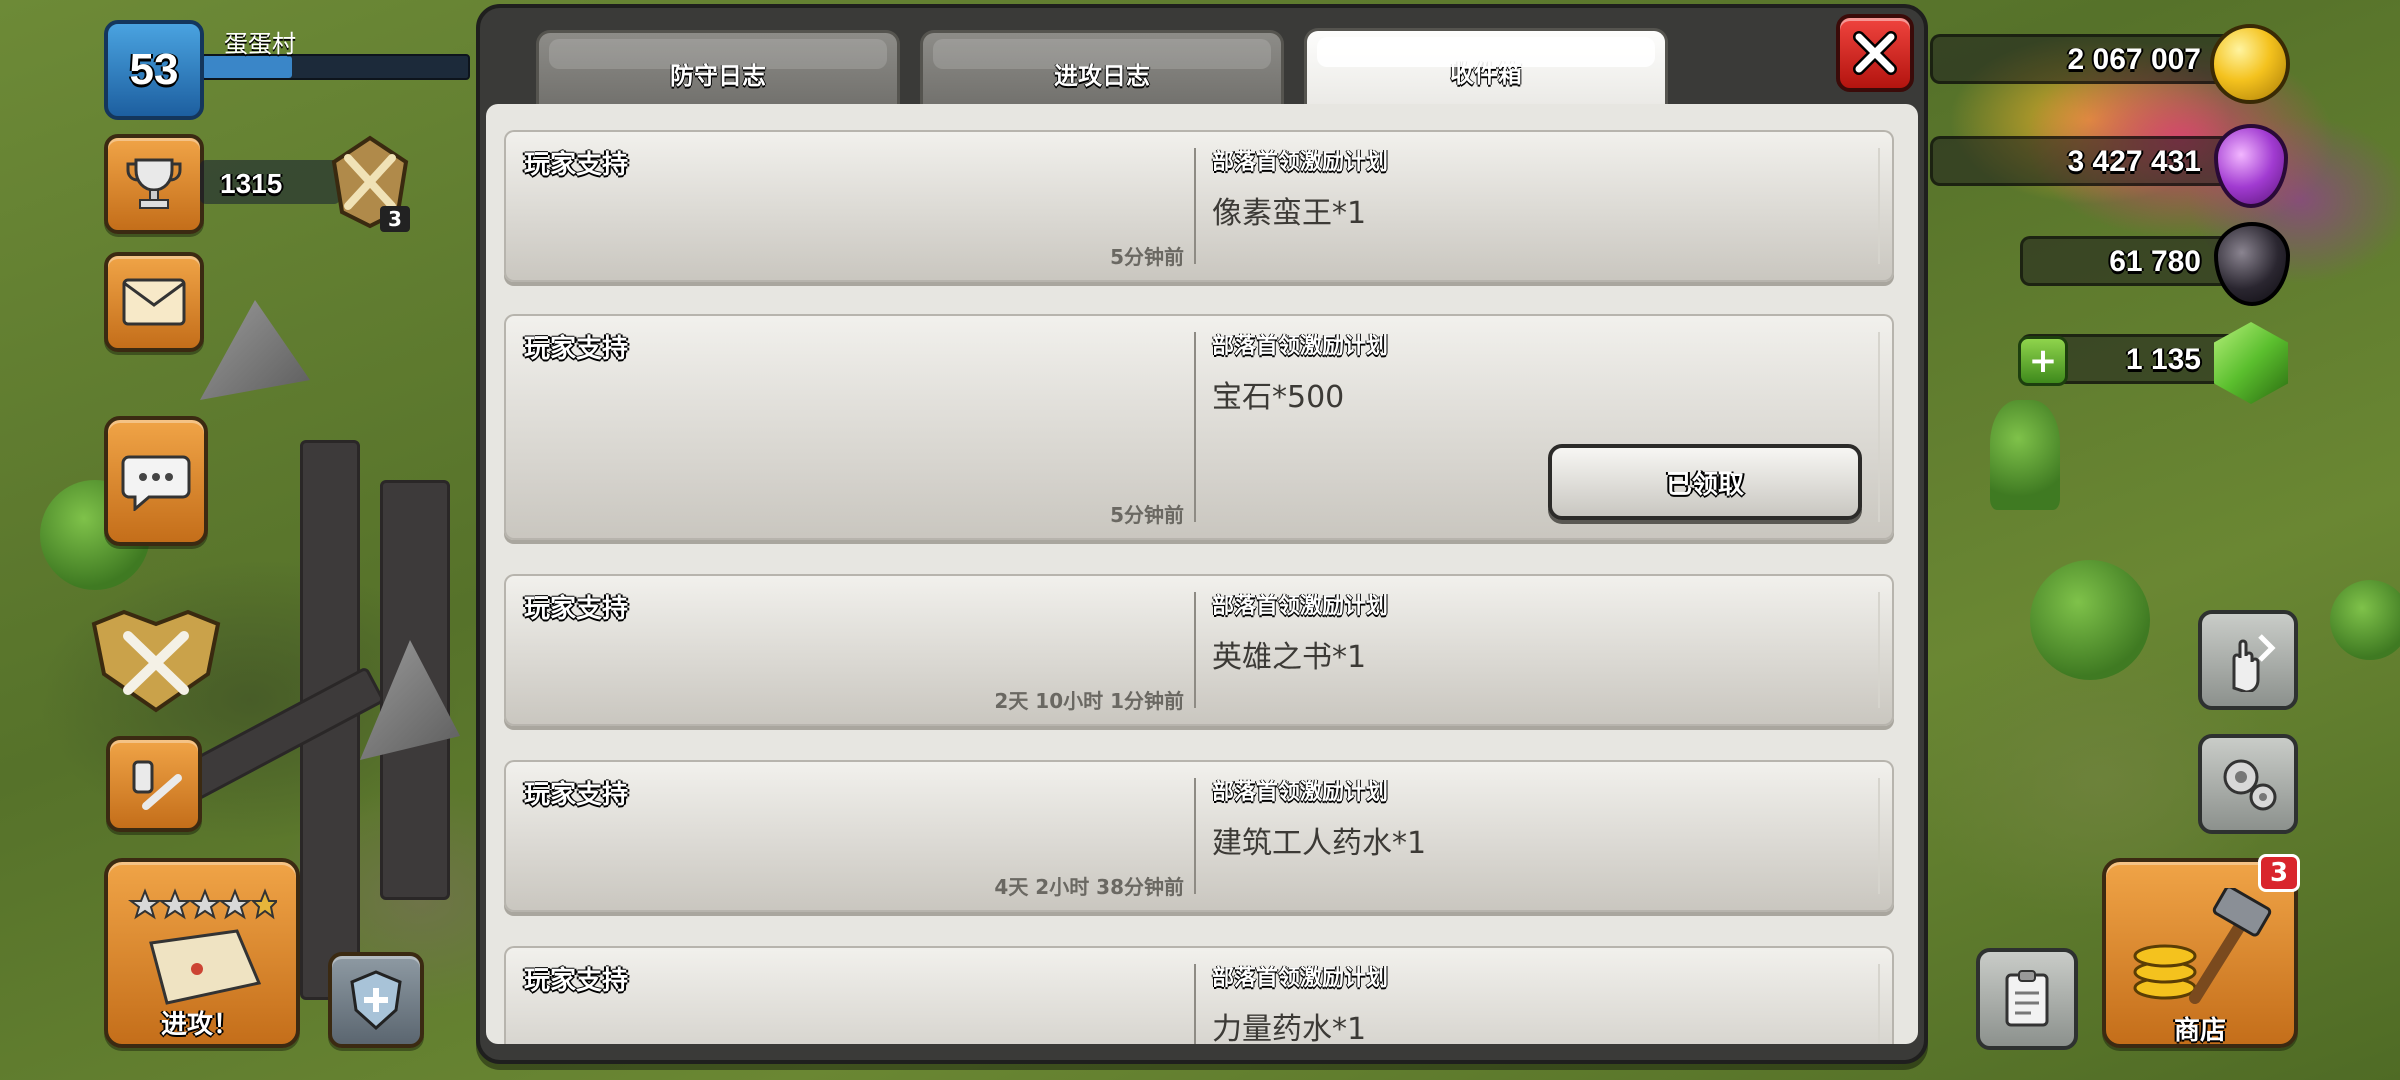  What do you see at coordinates (1289, 1028) in the screenshot?
I see `message-reward: 力量药水*1` at bounding box center [1289, 1028].